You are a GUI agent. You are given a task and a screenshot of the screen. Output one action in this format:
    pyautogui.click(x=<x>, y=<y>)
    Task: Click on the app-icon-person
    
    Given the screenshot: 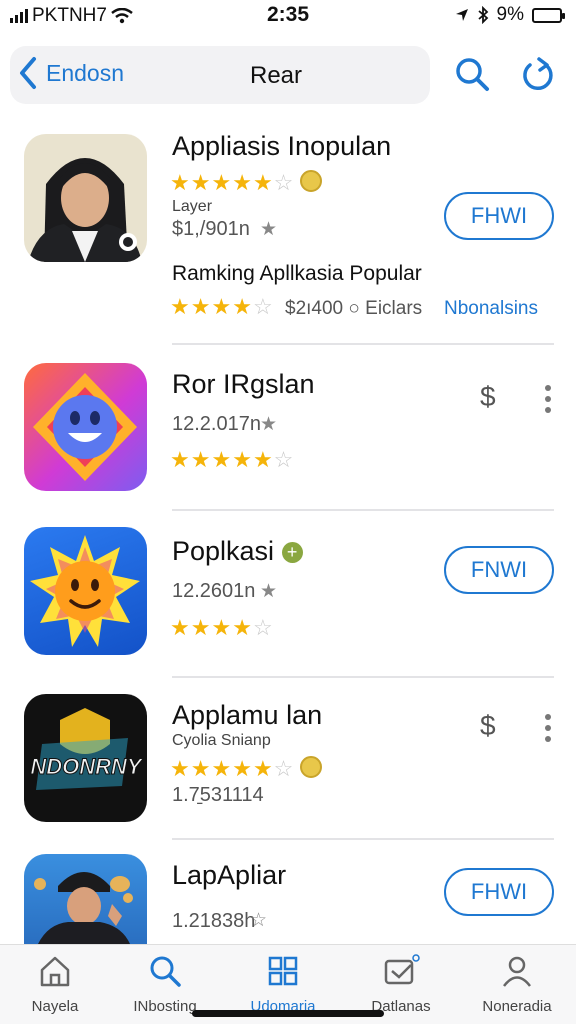 What is the action you would take?
    pyautogui.click(x=85, y=198)
    